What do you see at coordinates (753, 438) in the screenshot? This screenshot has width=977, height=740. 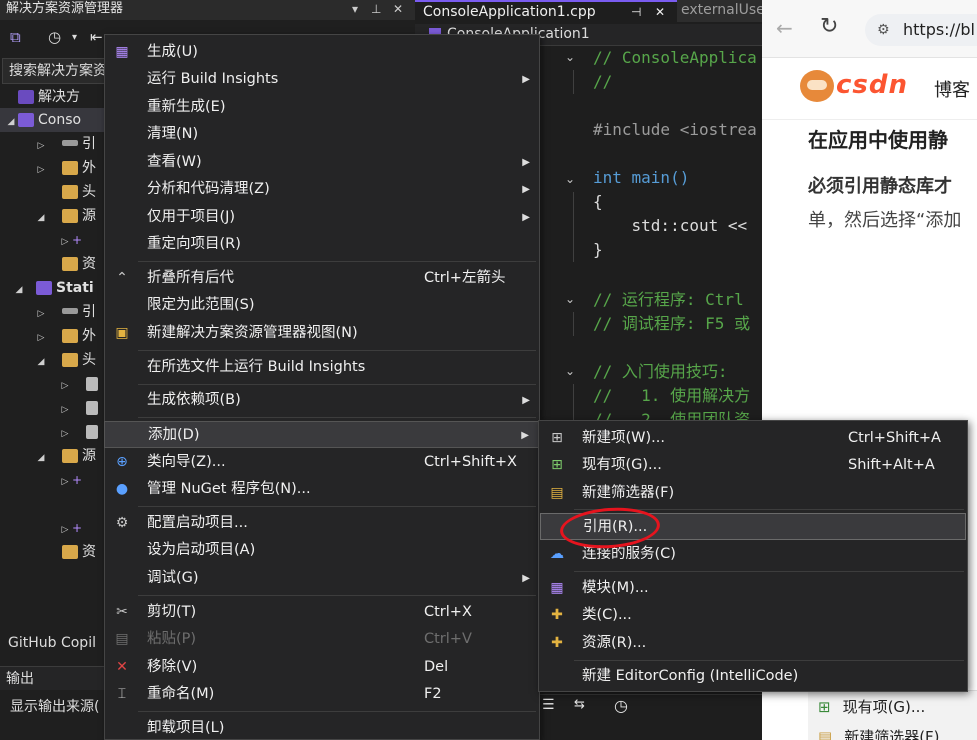 I see `submenu-item-new-item: ⊞ 新建项(W)... Ctrl+Shift+A` at bounding box center [753, 438].